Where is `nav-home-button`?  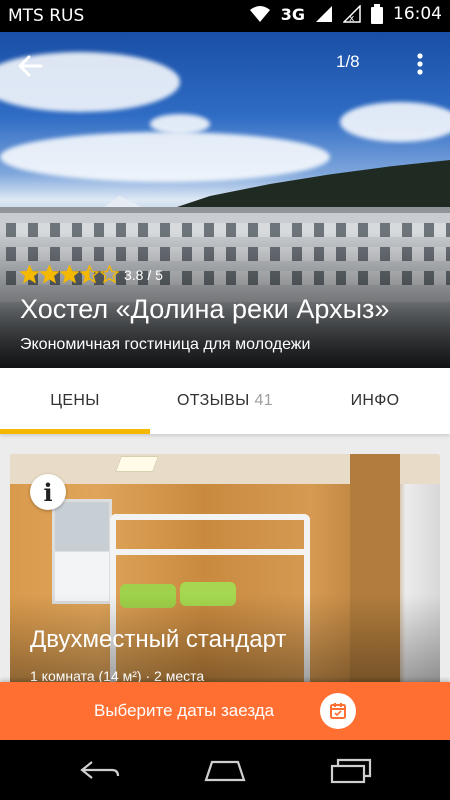 nav-home-button is located at coordinates (225, 770).